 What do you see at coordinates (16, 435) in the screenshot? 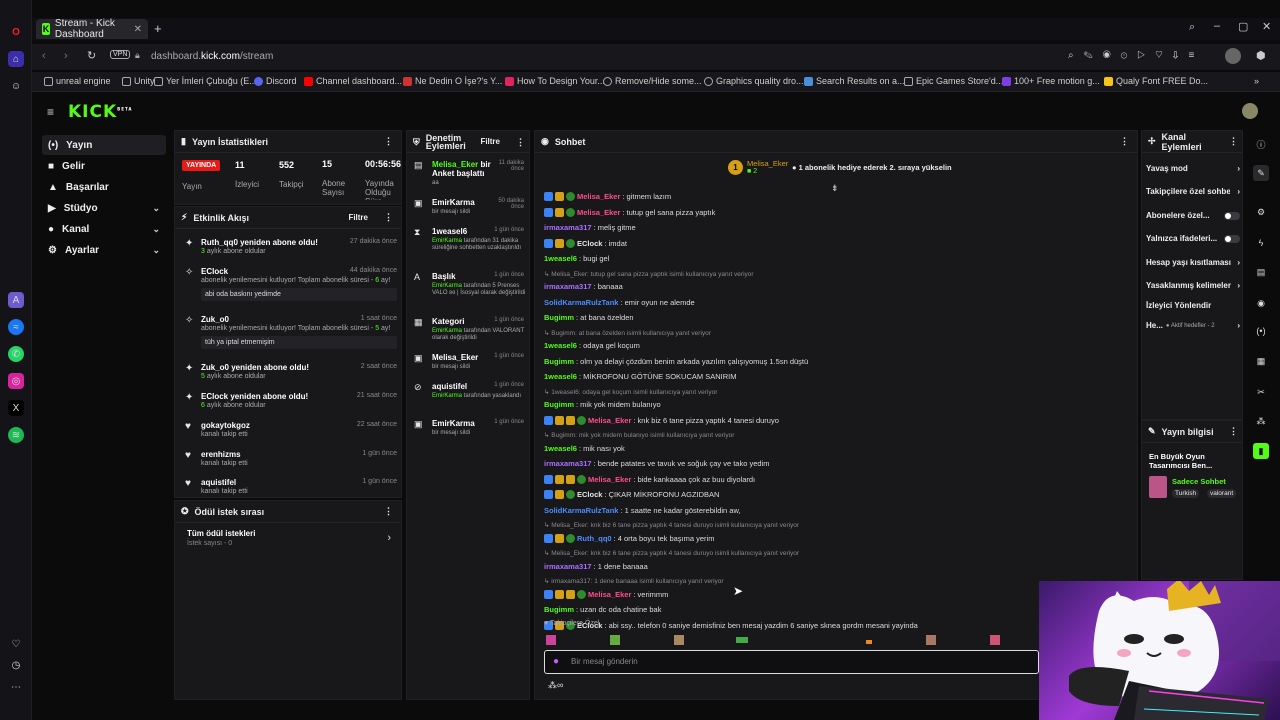
I see `spotify-icon: ≋` at bounding box center [16, 435].